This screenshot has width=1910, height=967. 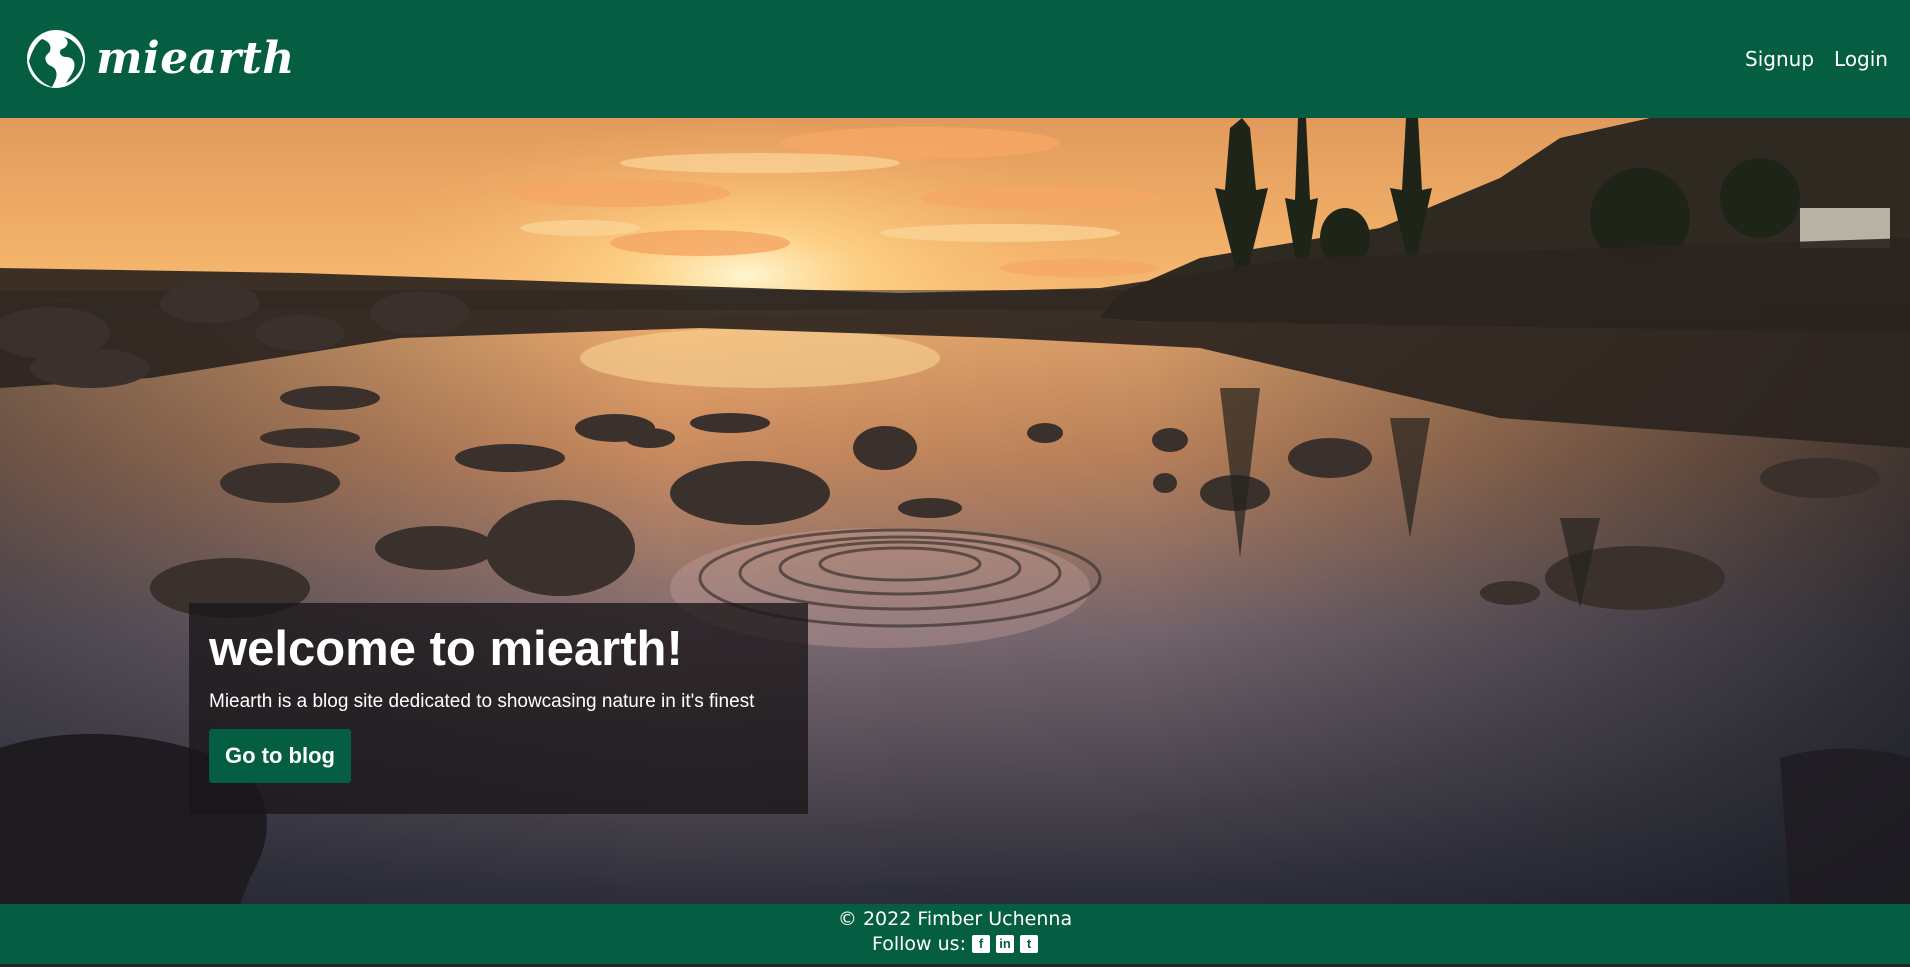 I want to click on go-to-blog-button: Go to blog, so click(x=280, y=755).